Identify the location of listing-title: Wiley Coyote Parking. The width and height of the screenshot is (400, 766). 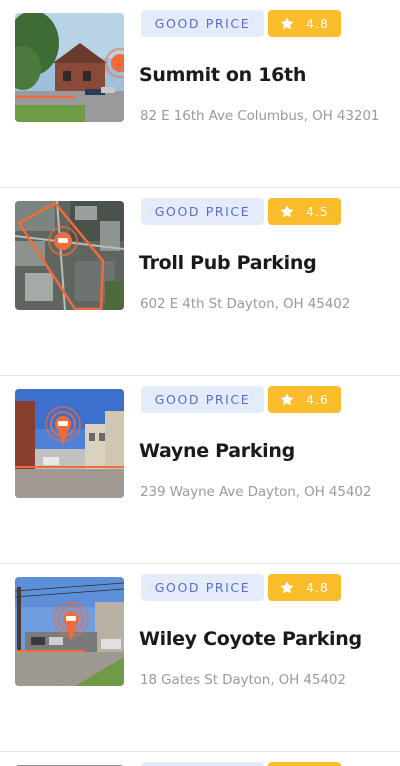
(250, 639).